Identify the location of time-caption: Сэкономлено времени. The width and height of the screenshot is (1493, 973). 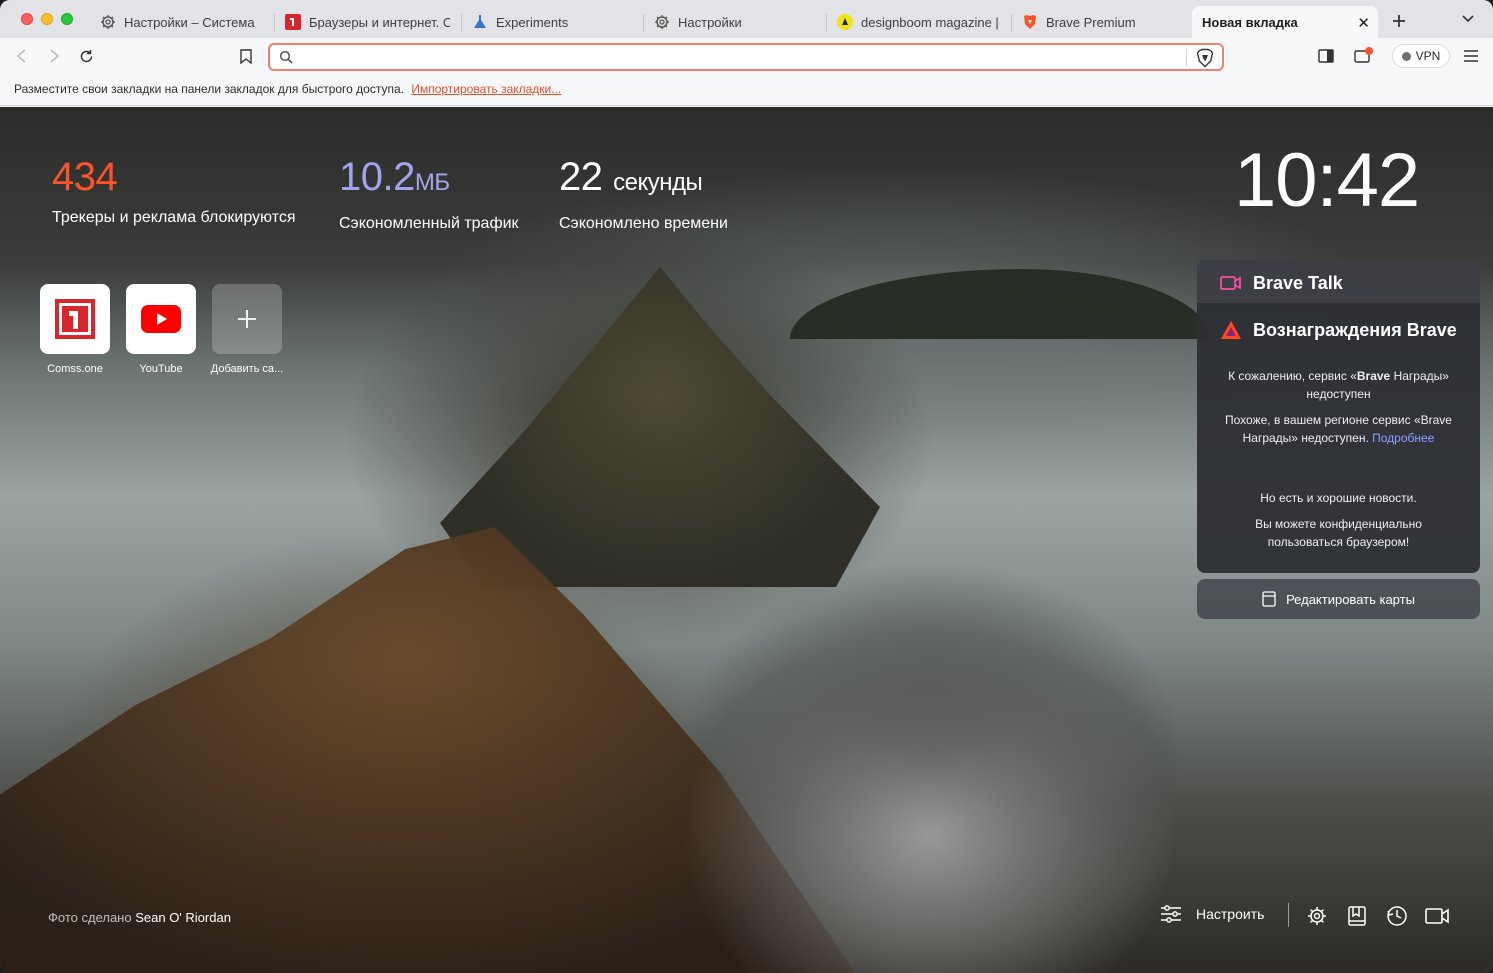
(643, 223).